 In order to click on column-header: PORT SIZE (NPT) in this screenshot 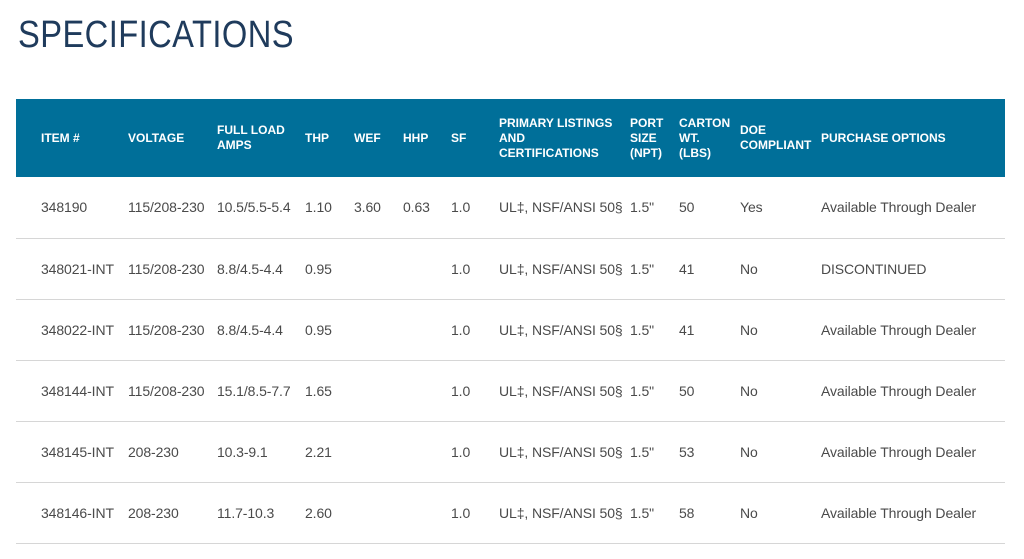, I will do `click(654, 138)`.